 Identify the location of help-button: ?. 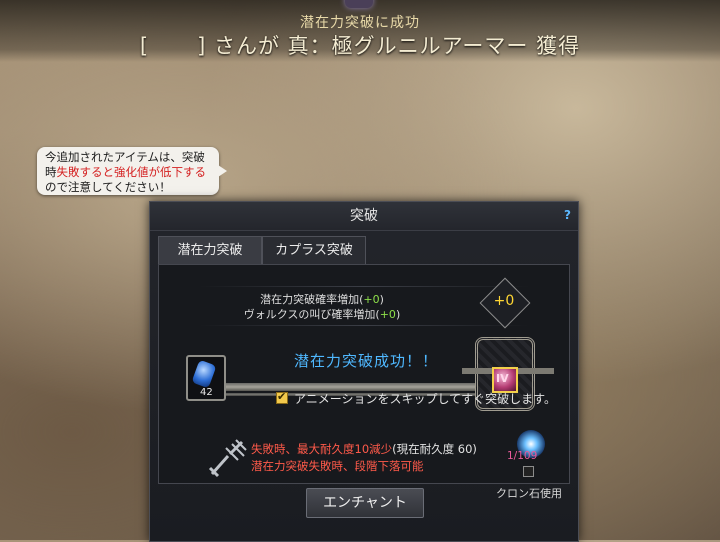
(567, 215).